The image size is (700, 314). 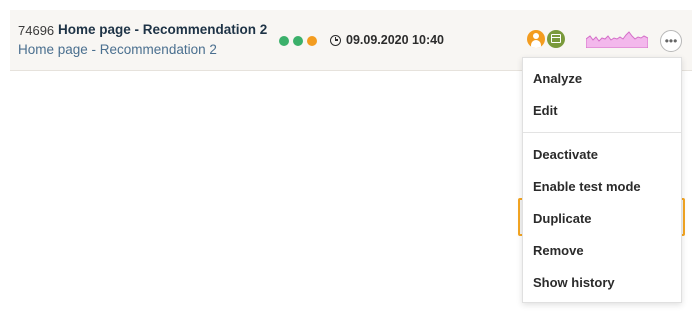 I want to click on more-options-button: •••, so click(x=671, y=41).